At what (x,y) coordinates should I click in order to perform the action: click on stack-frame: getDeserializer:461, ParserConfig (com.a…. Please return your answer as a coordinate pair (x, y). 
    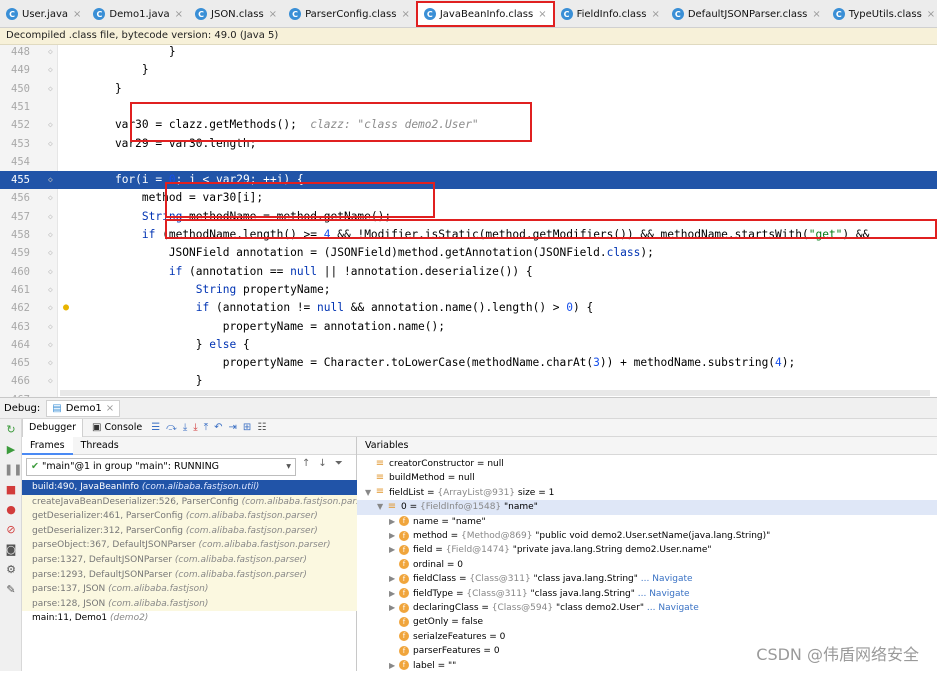
    Looking at the image, I should click on (189, 516).